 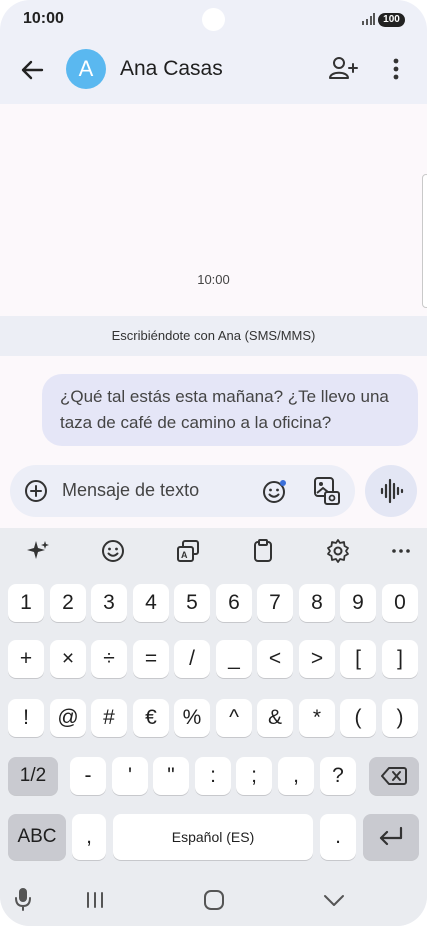 I want to click on settings-gear-icon, so click(x=338, y=551).